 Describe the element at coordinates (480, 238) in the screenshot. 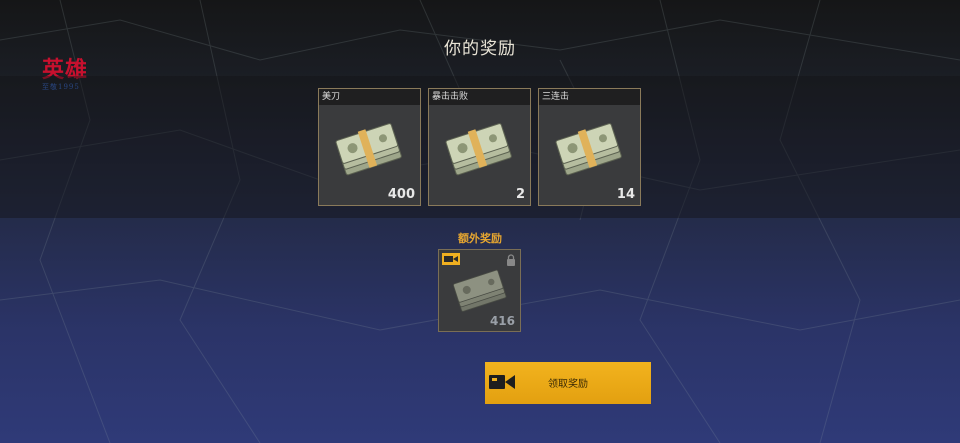

I see `extra-reward-title: 额外奖励` at that location.